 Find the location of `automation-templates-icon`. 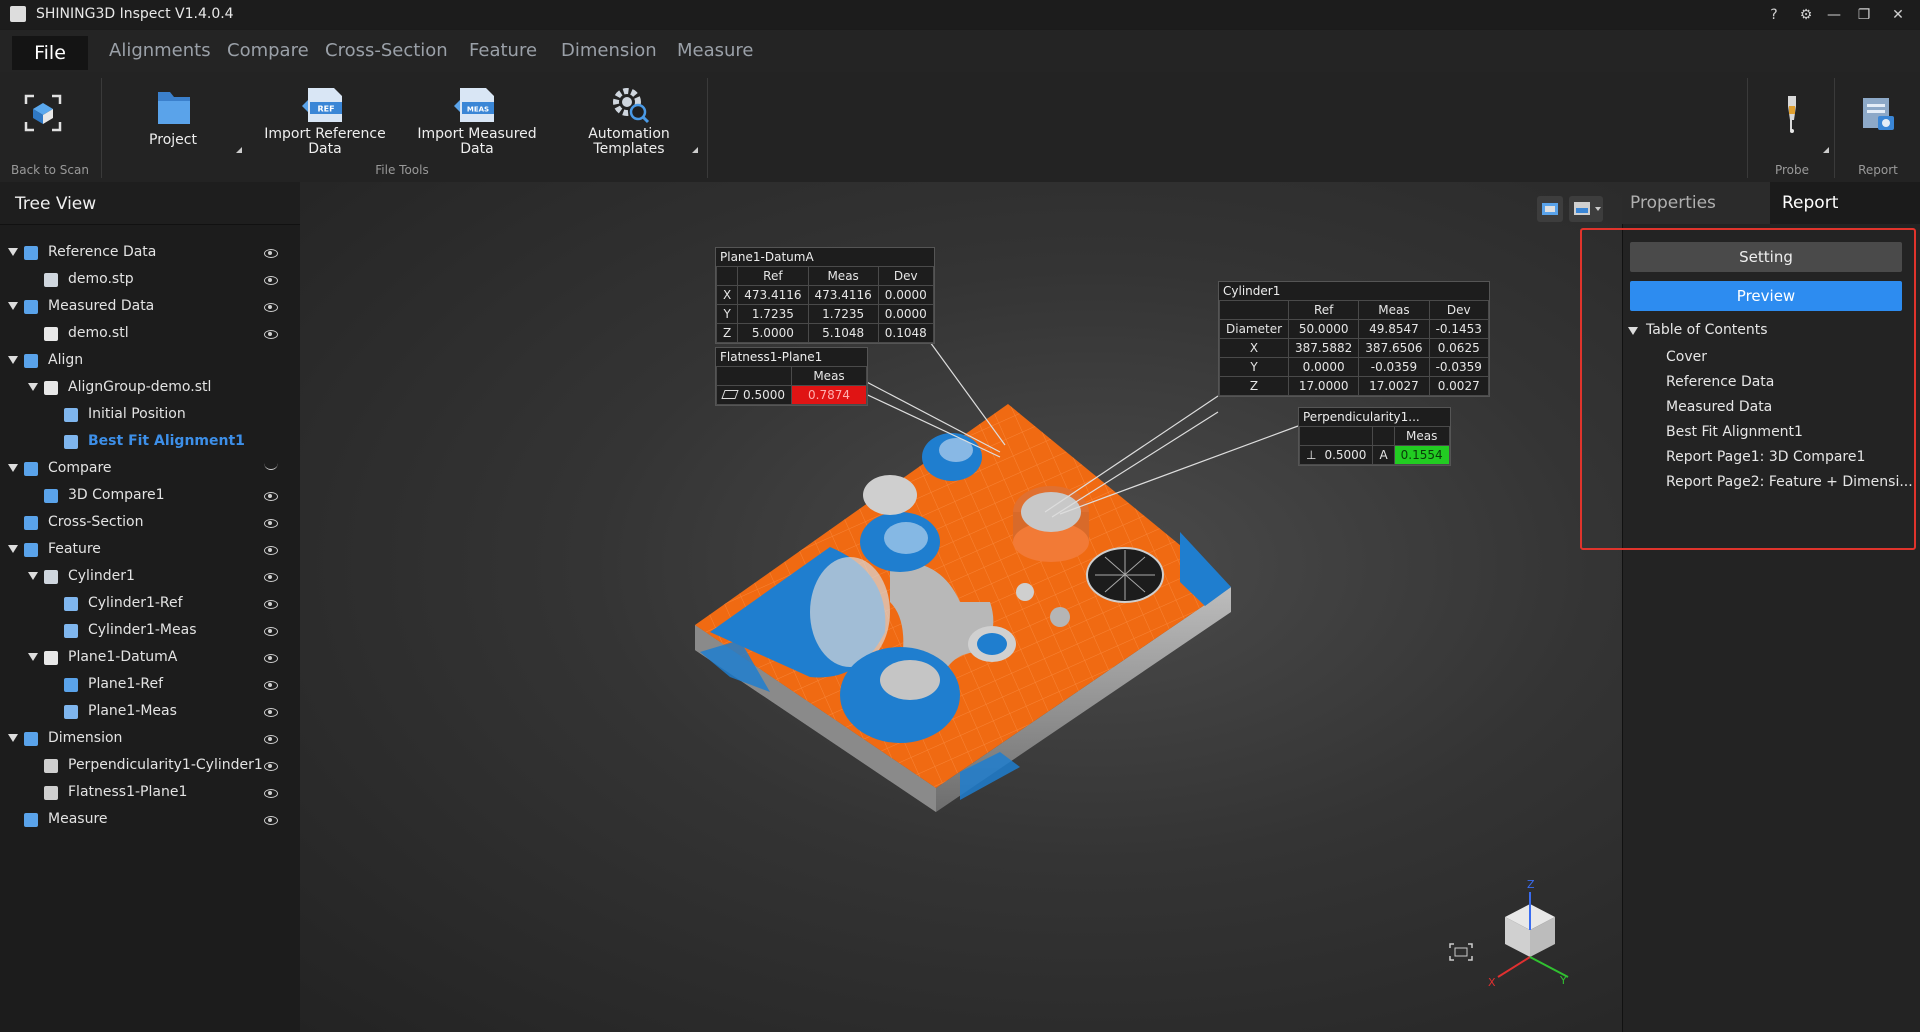

automation-templates-icon is located at coordinates (630, 104).